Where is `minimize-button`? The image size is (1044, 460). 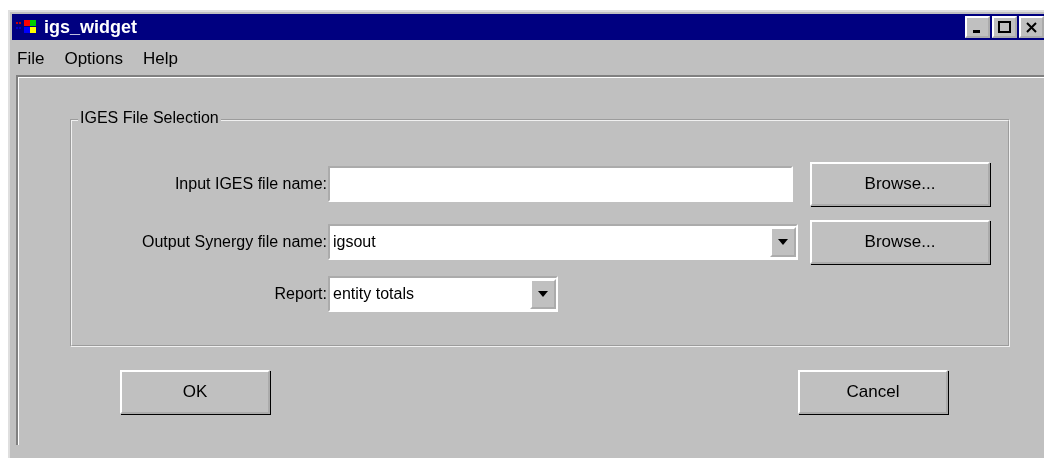
minimize-button is located at coordinates (977, 27).